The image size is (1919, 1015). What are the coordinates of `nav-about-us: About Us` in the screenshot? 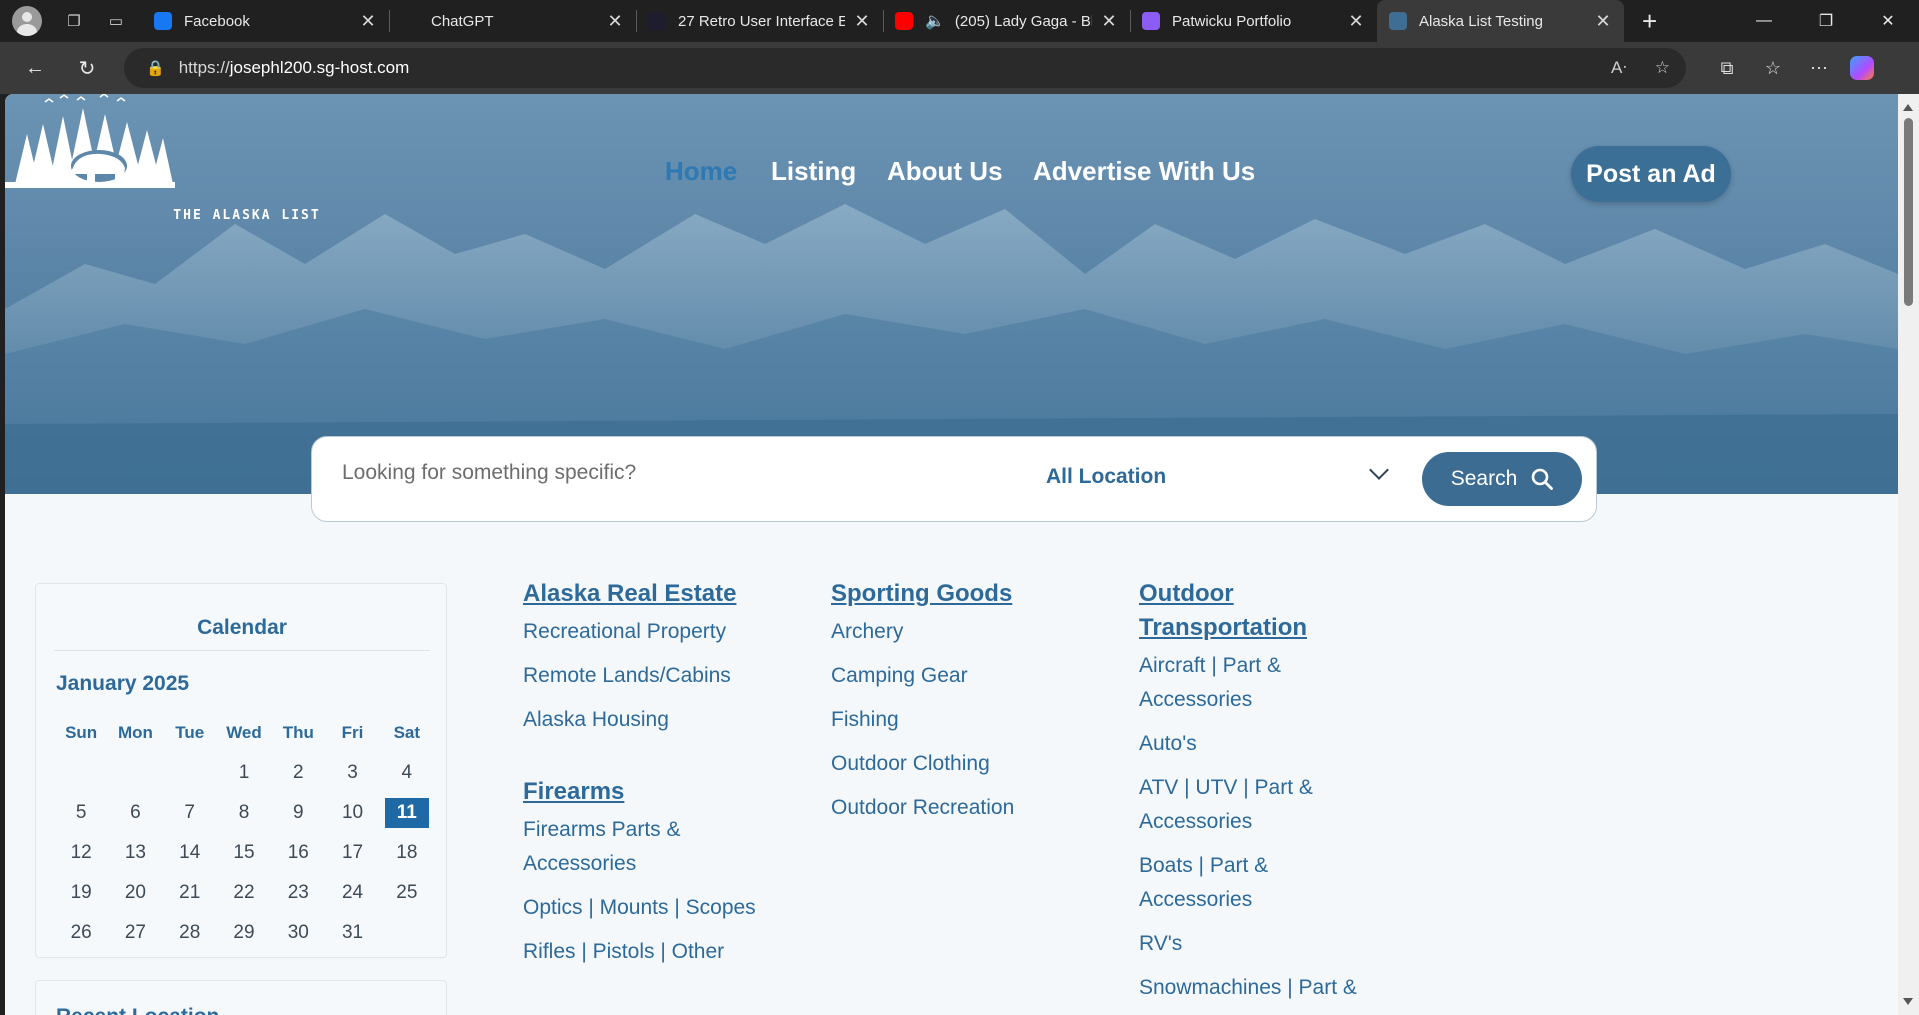 It's located at (945, 171).